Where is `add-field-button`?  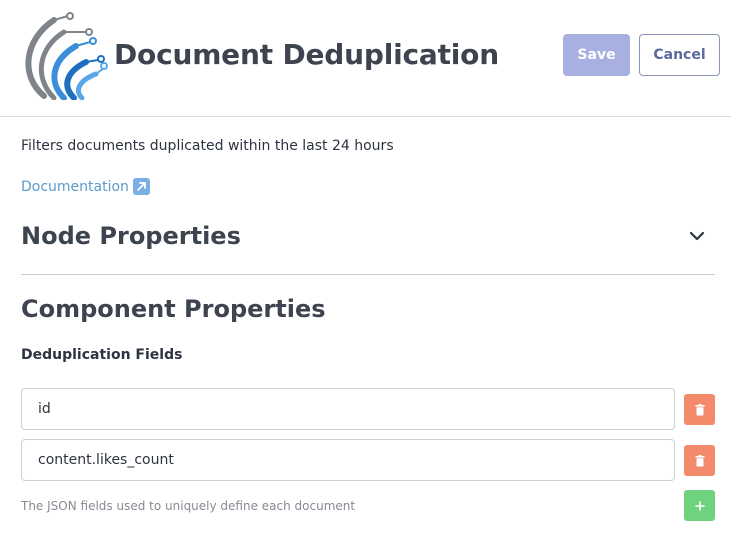 add-field-button is located at coordinates (699, 505).